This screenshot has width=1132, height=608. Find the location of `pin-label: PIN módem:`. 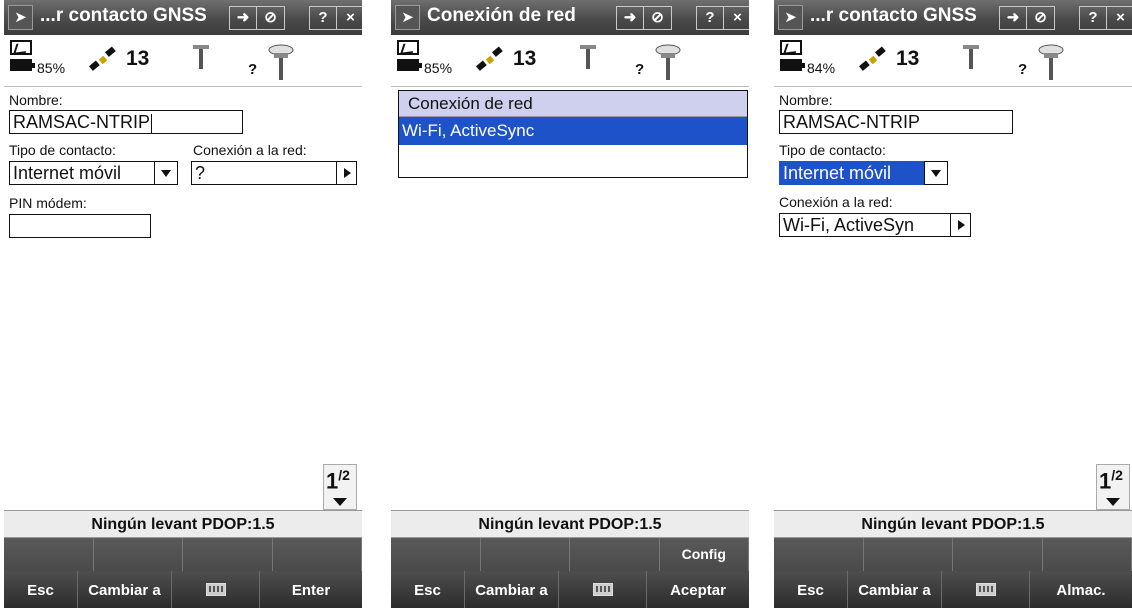

pin-label: PIN módem: is located at coordinates (48, 203).